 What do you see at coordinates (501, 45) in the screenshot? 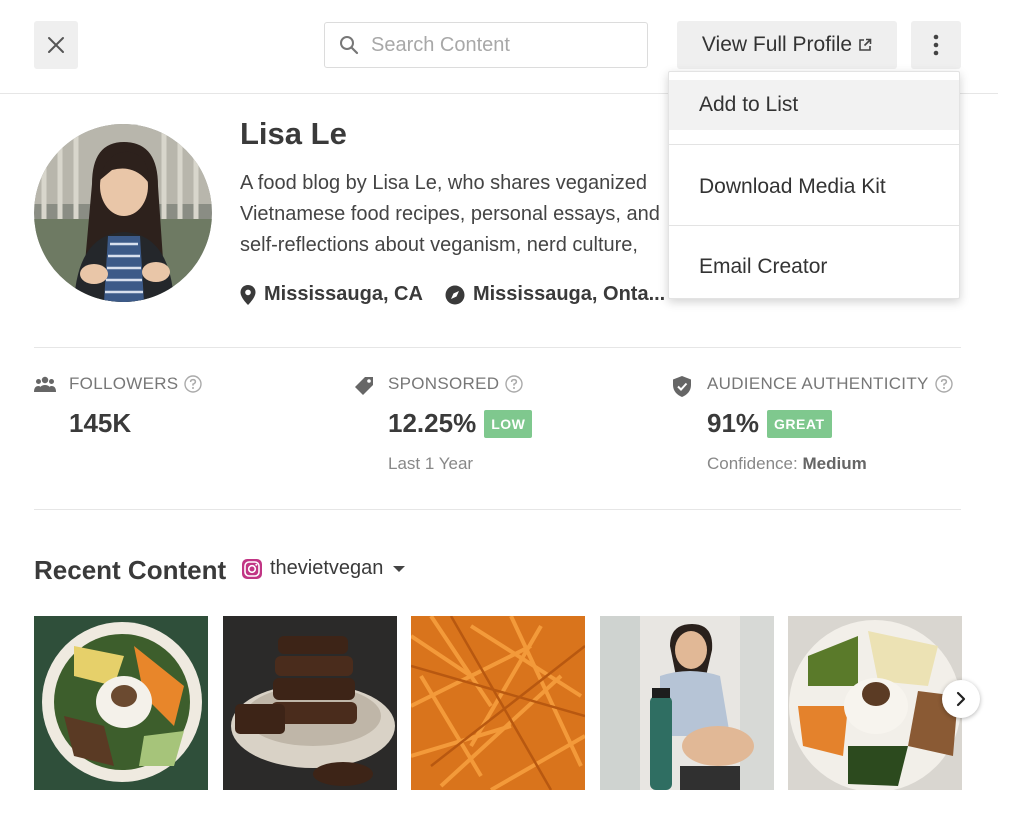
I see `search-input` at bounding box center [501, 45].